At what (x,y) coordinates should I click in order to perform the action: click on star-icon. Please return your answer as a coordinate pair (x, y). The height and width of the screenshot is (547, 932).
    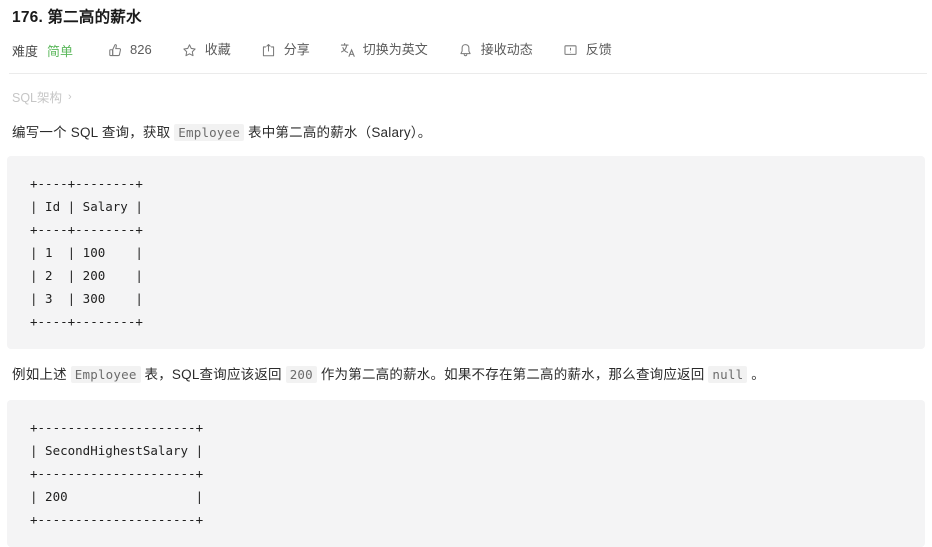
    Looking at the image, I should click on (190, 50).